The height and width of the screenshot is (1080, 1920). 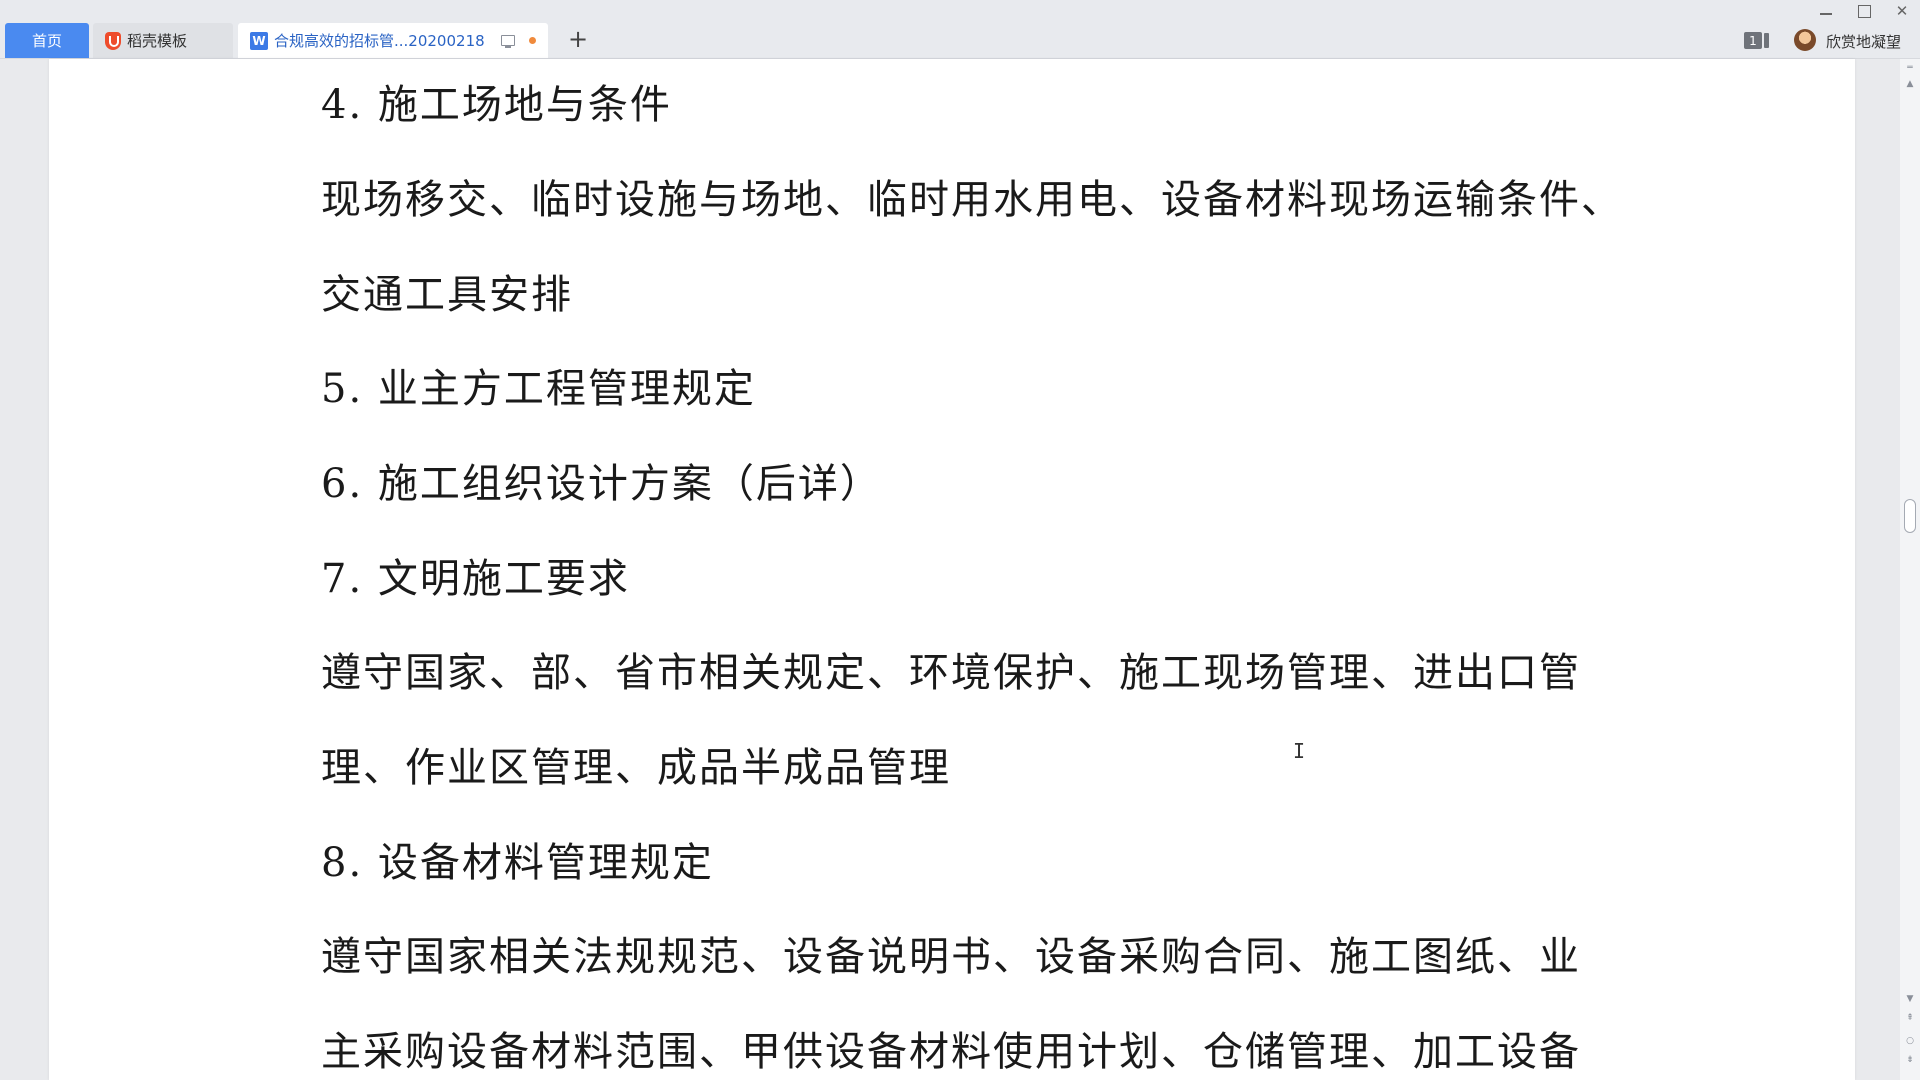 What do you see at coordinates (475, 579) in the screenshot?
I see `doc-line: 7. 文明施工要求` at bounding box center [475, 579].